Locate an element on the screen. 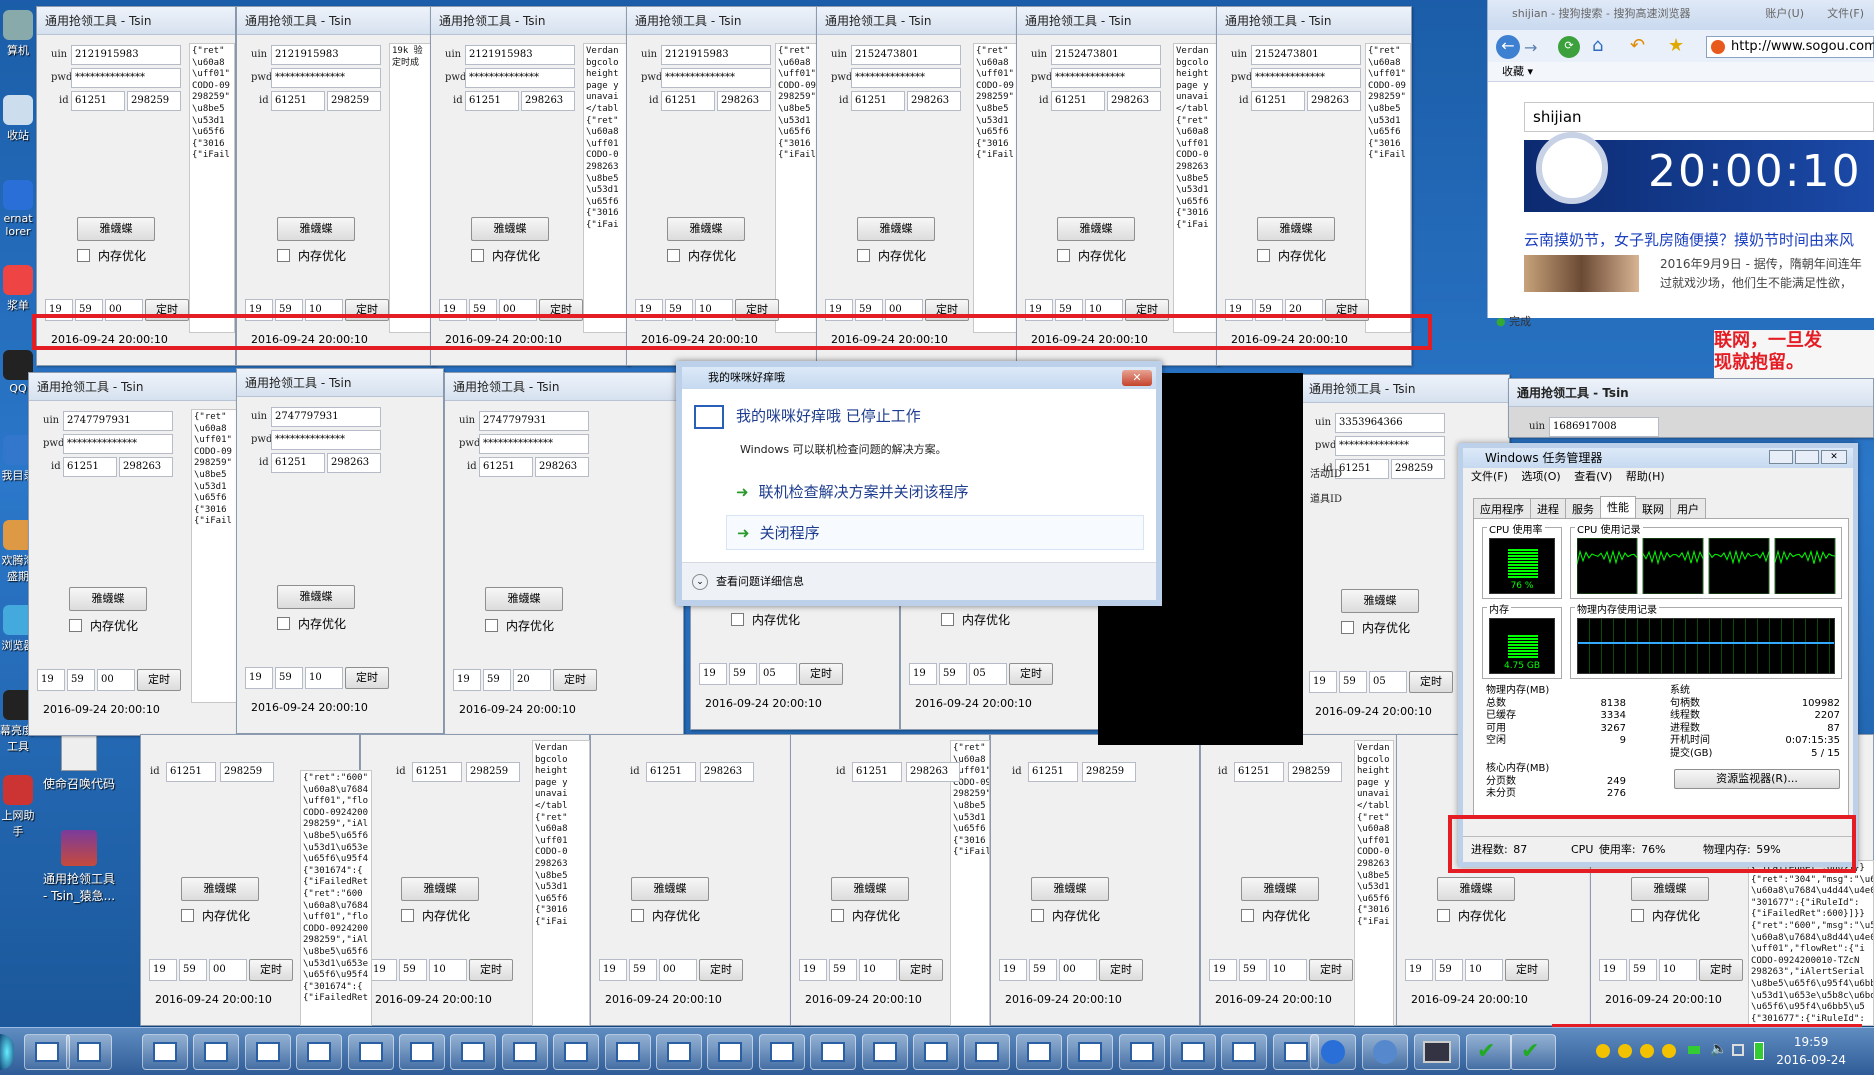 The height and width of the screenshot is (1075, 1874). tab-networking: 联网 is located at coordinates (1653, 508).